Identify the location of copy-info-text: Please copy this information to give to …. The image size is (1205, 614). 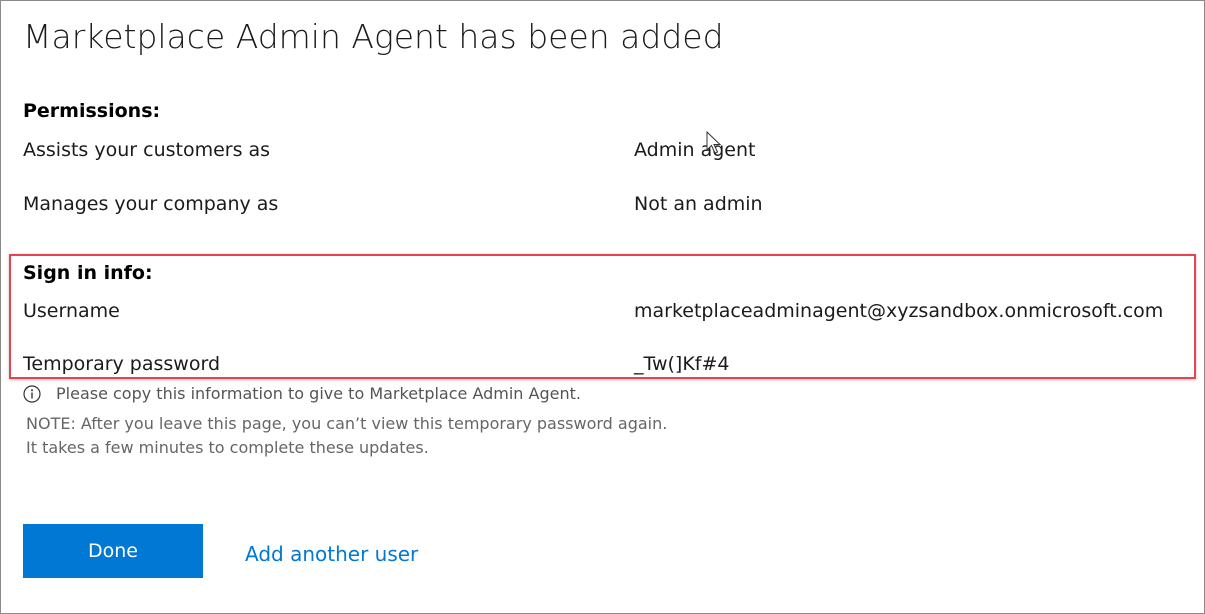
(318, 393).